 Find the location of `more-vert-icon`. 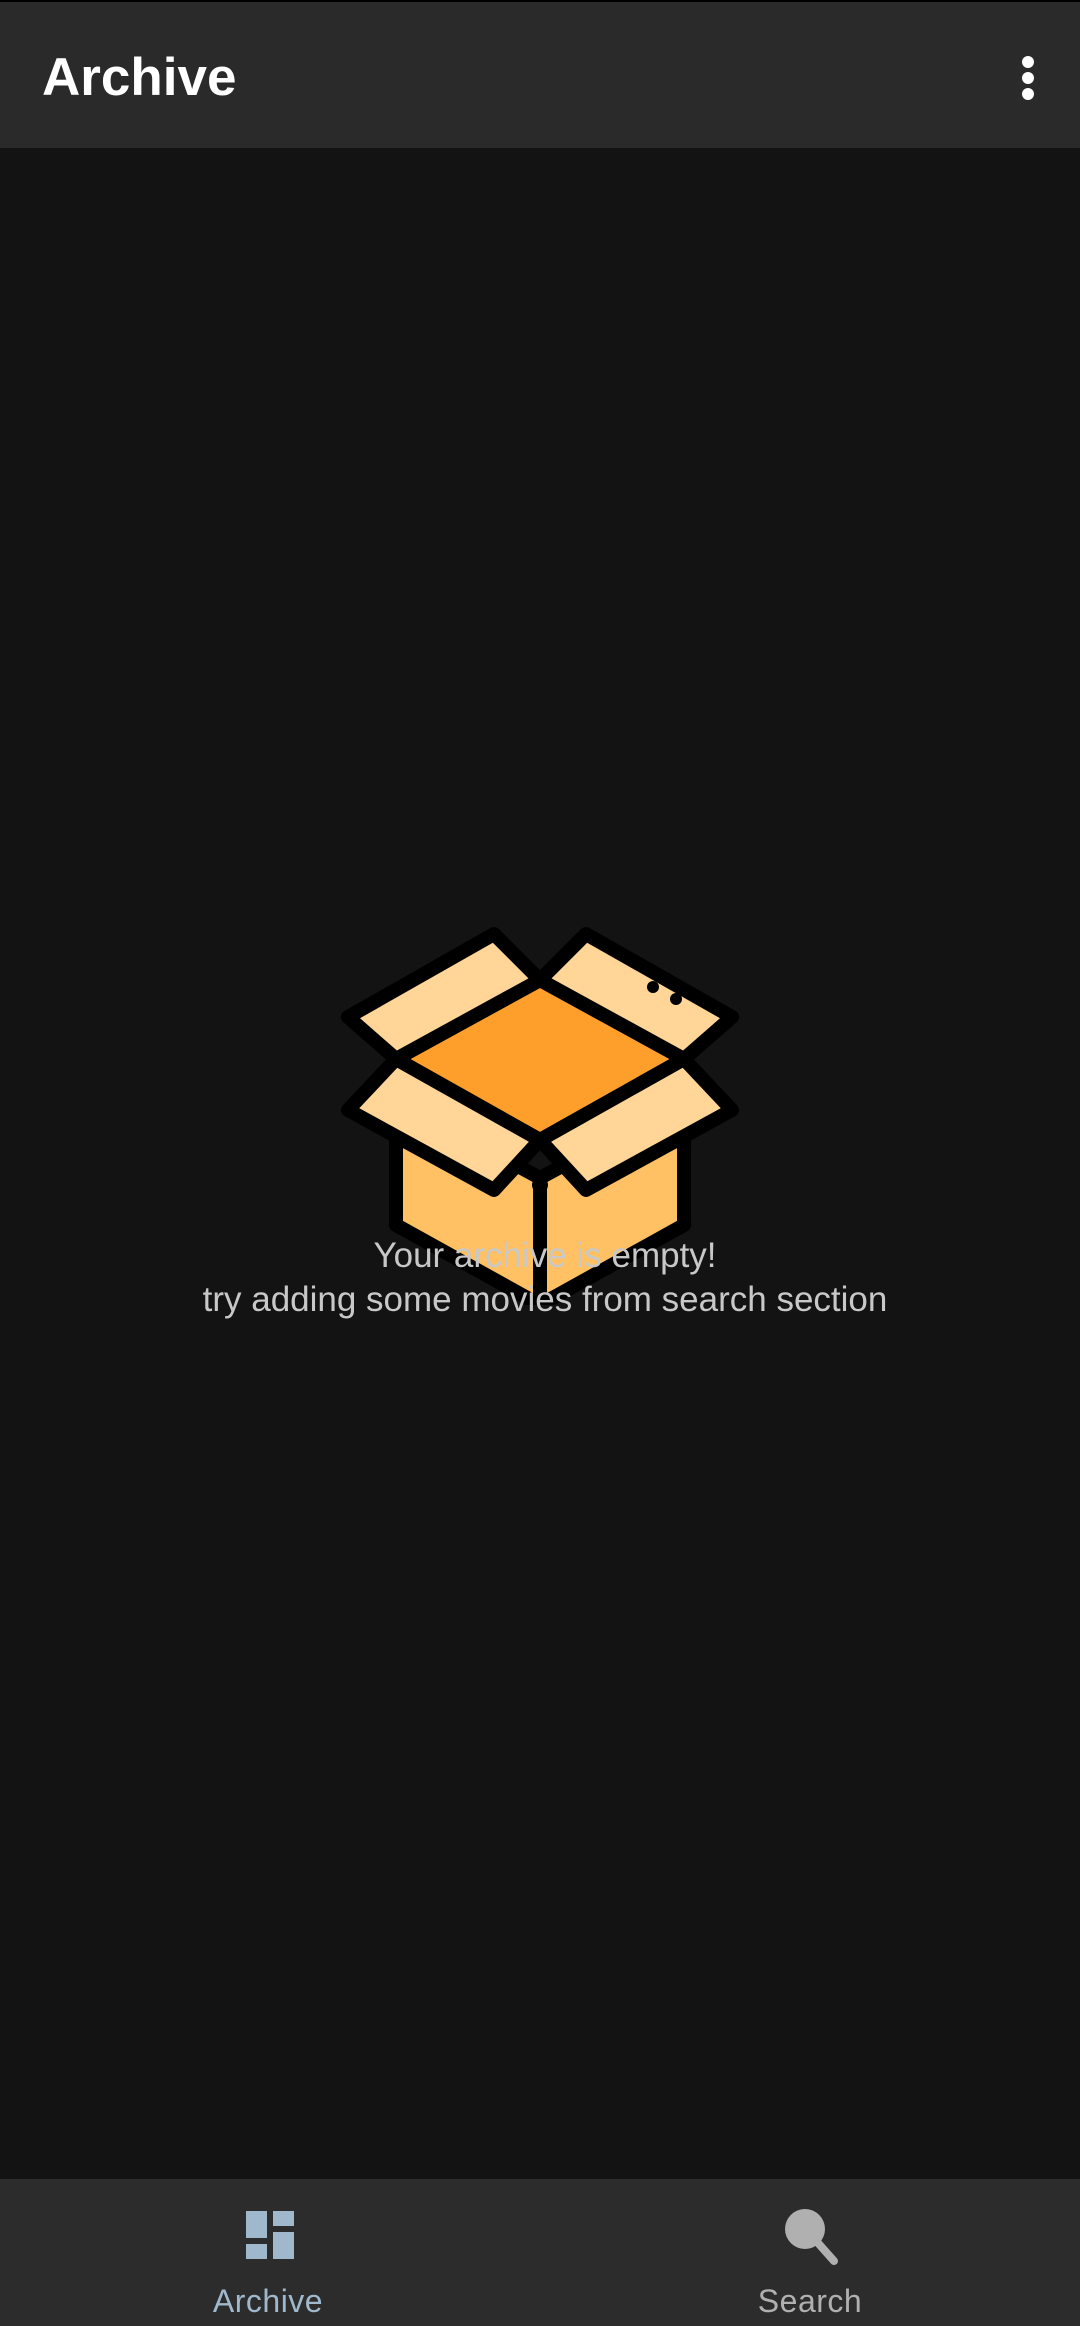

more-vert-icon is located at coordinates (1028, 78).